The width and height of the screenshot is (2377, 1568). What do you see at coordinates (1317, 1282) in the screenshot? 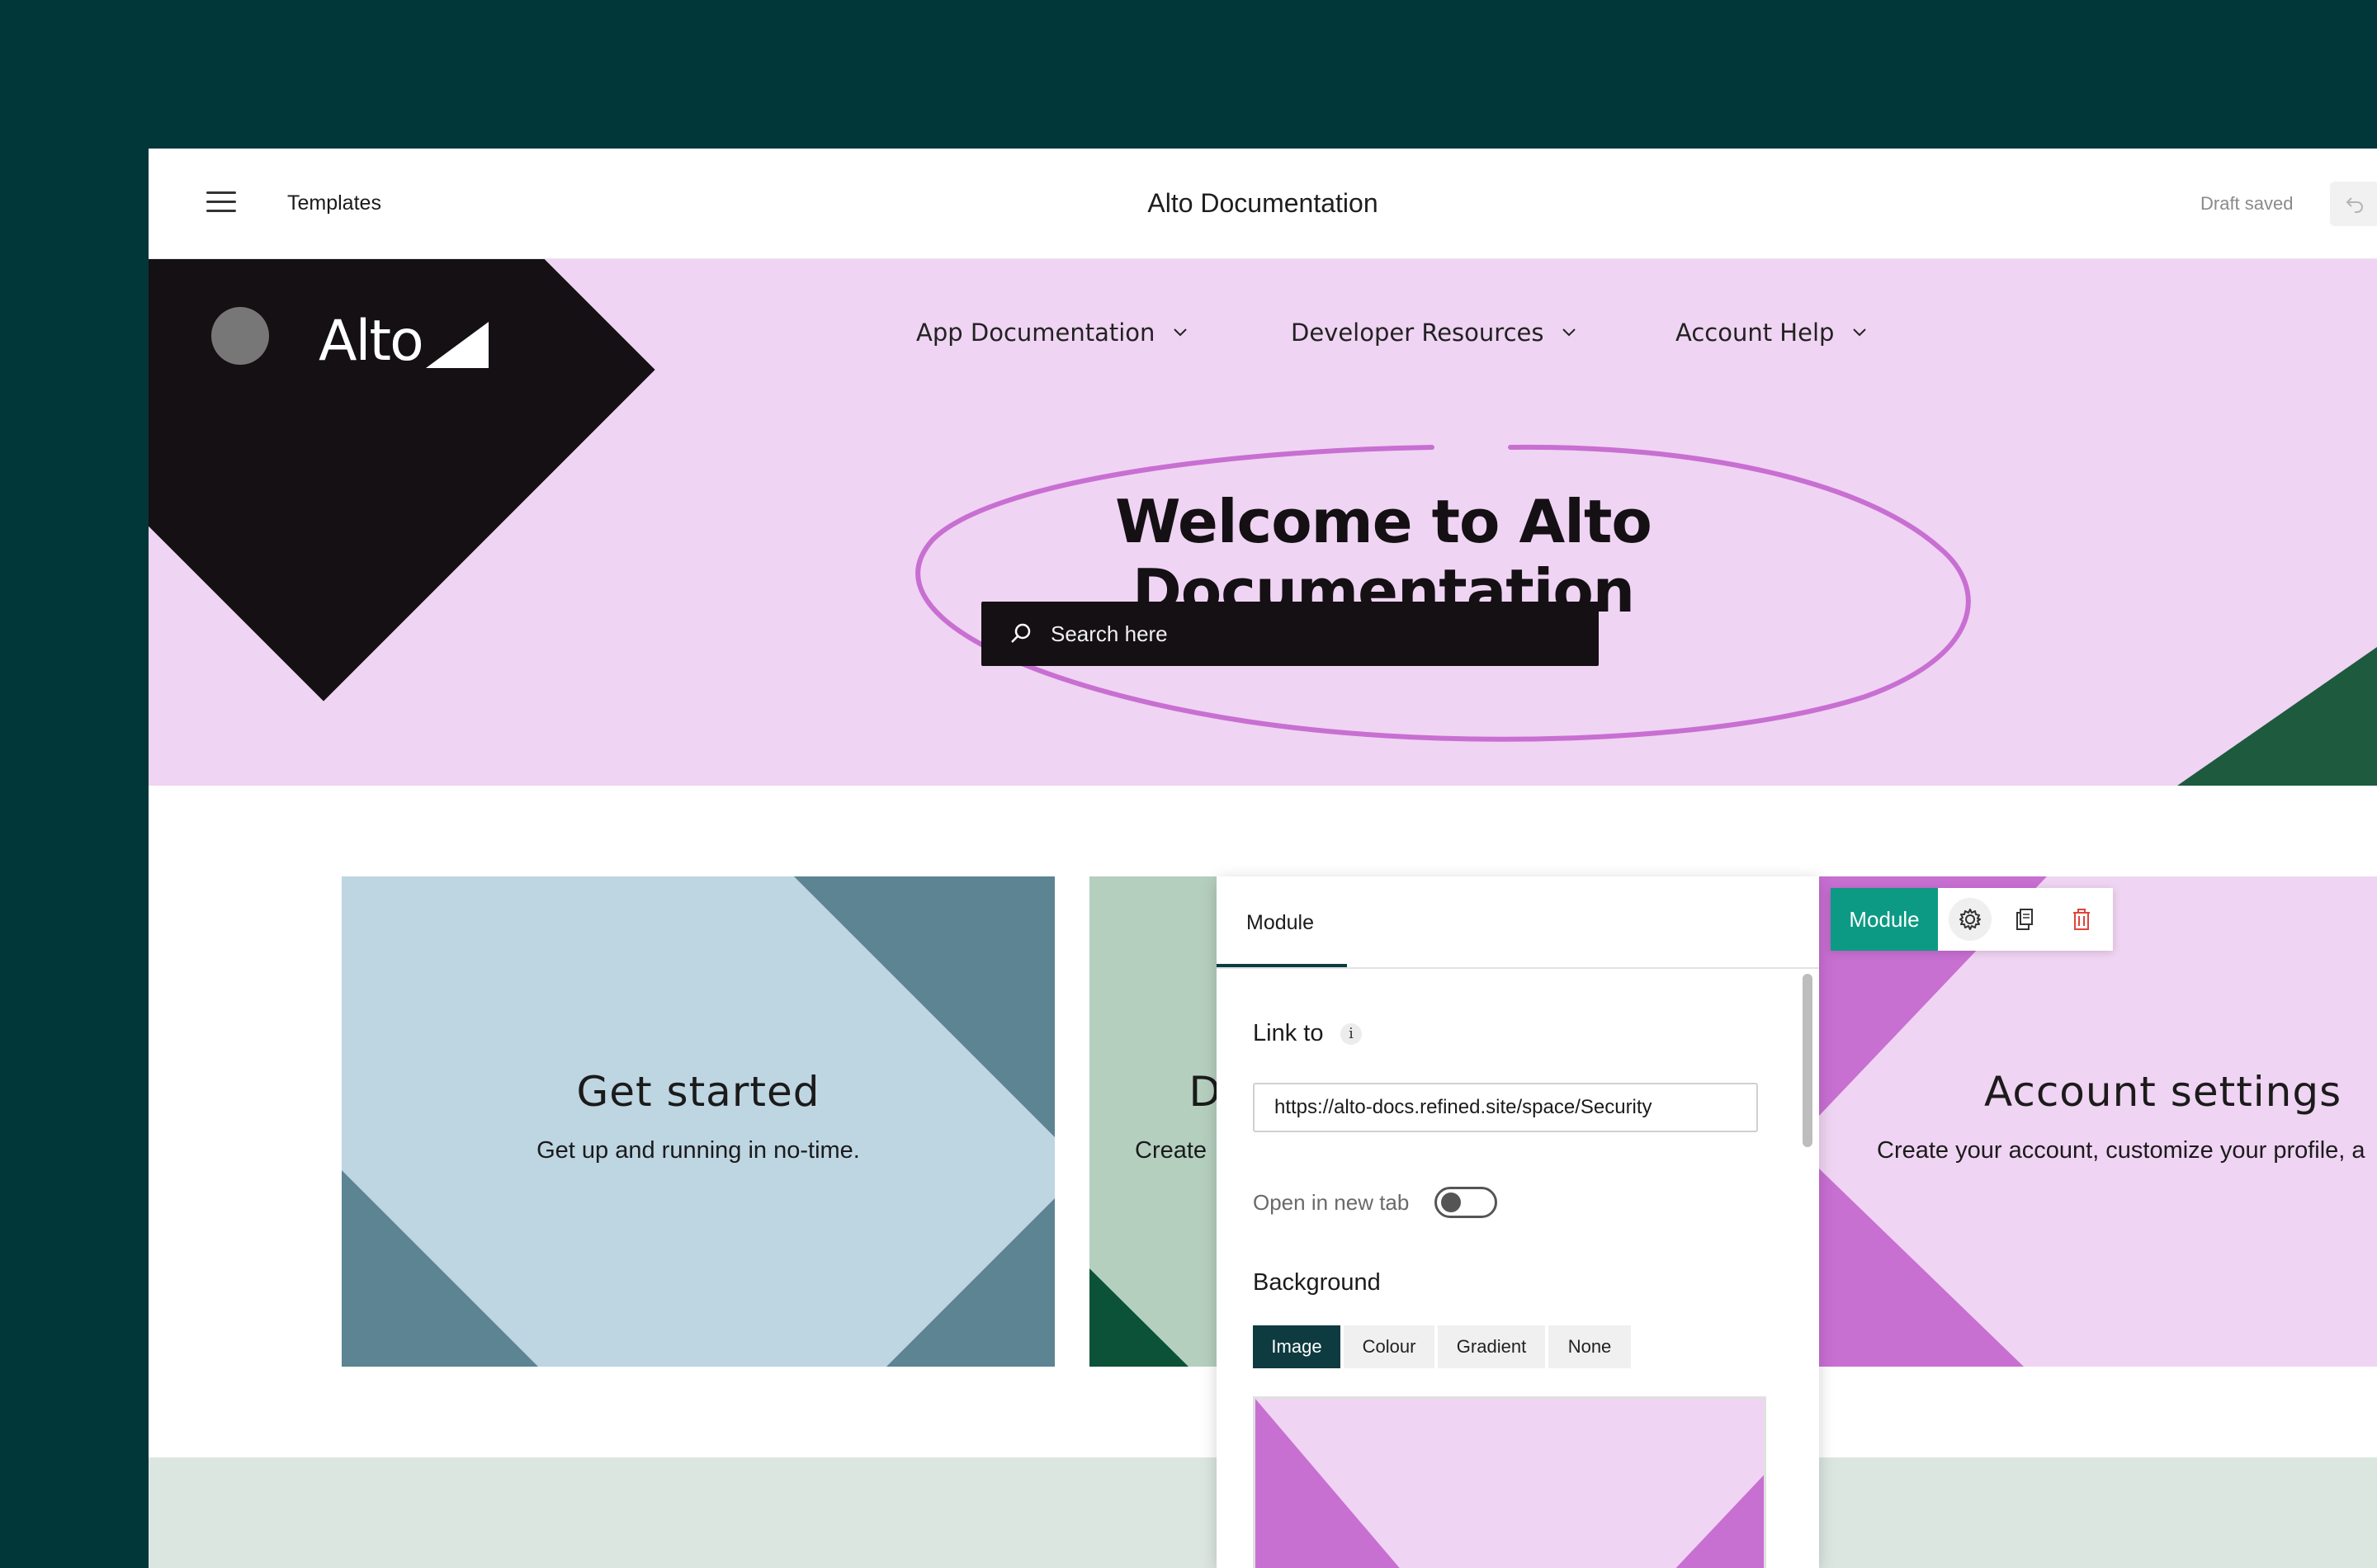
I see `background-label: Background` at bounding box center [1317, 1282].